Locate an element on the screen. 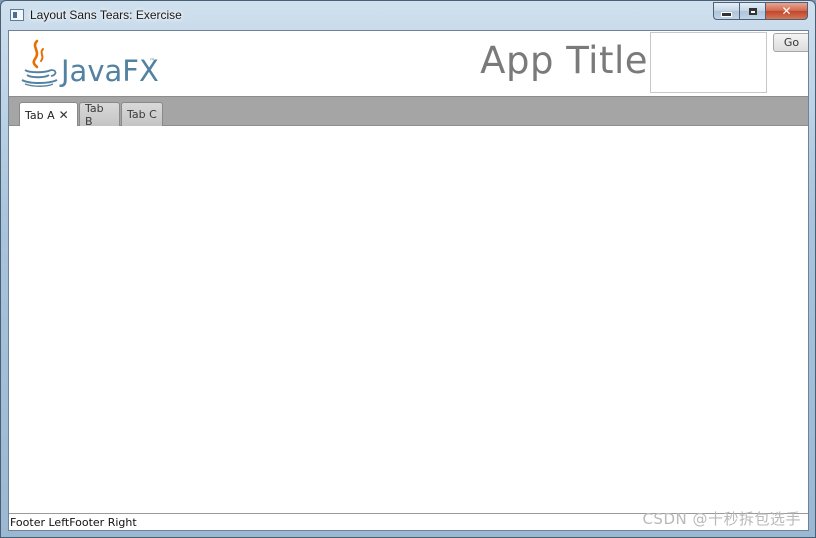 The height and width of the screenshot is (538, 816). window-title: Layout Sans Tears: Exercise is located at coordinates (106, 15).